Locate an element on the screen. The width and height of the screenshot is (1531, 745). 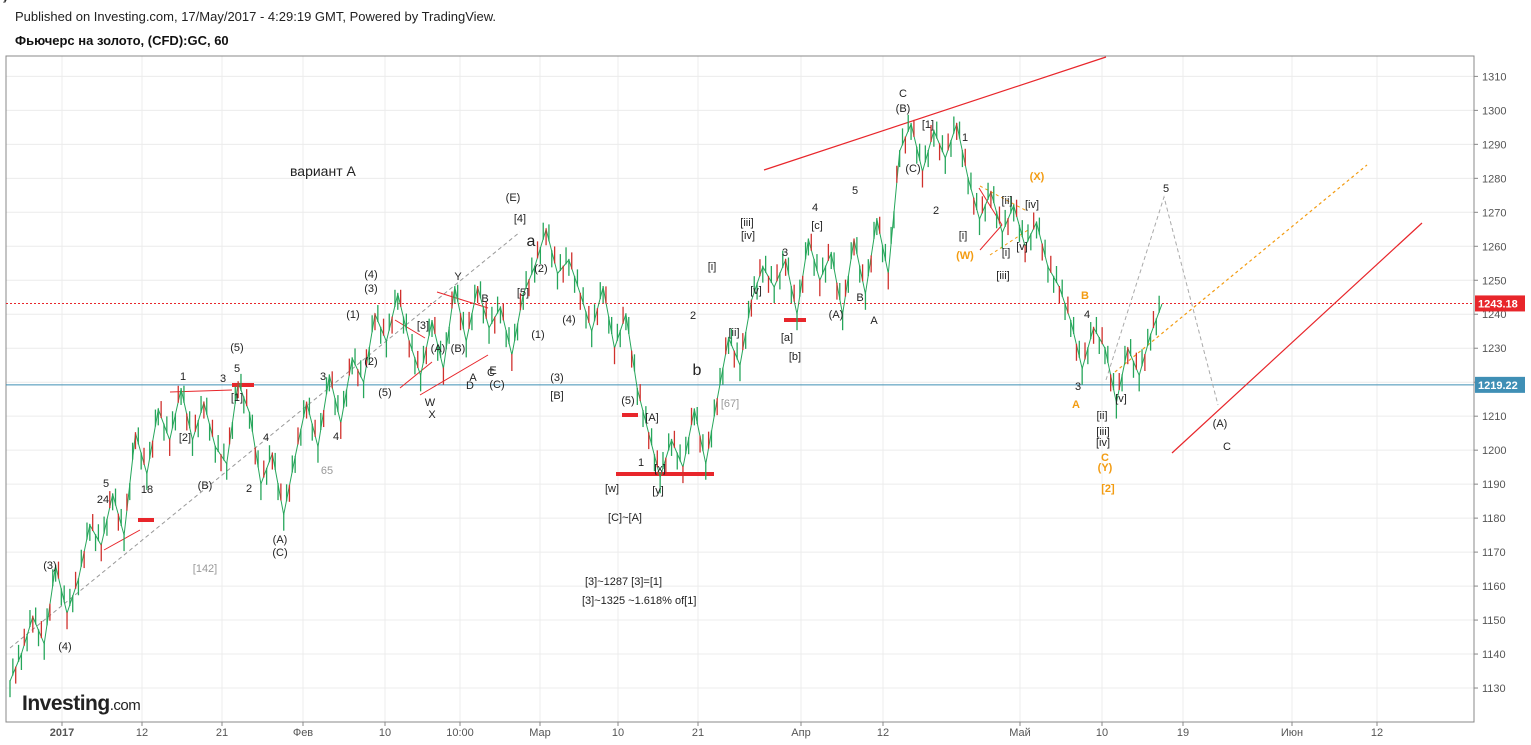
wave-label: [5] is located at coordinates (523, 293).